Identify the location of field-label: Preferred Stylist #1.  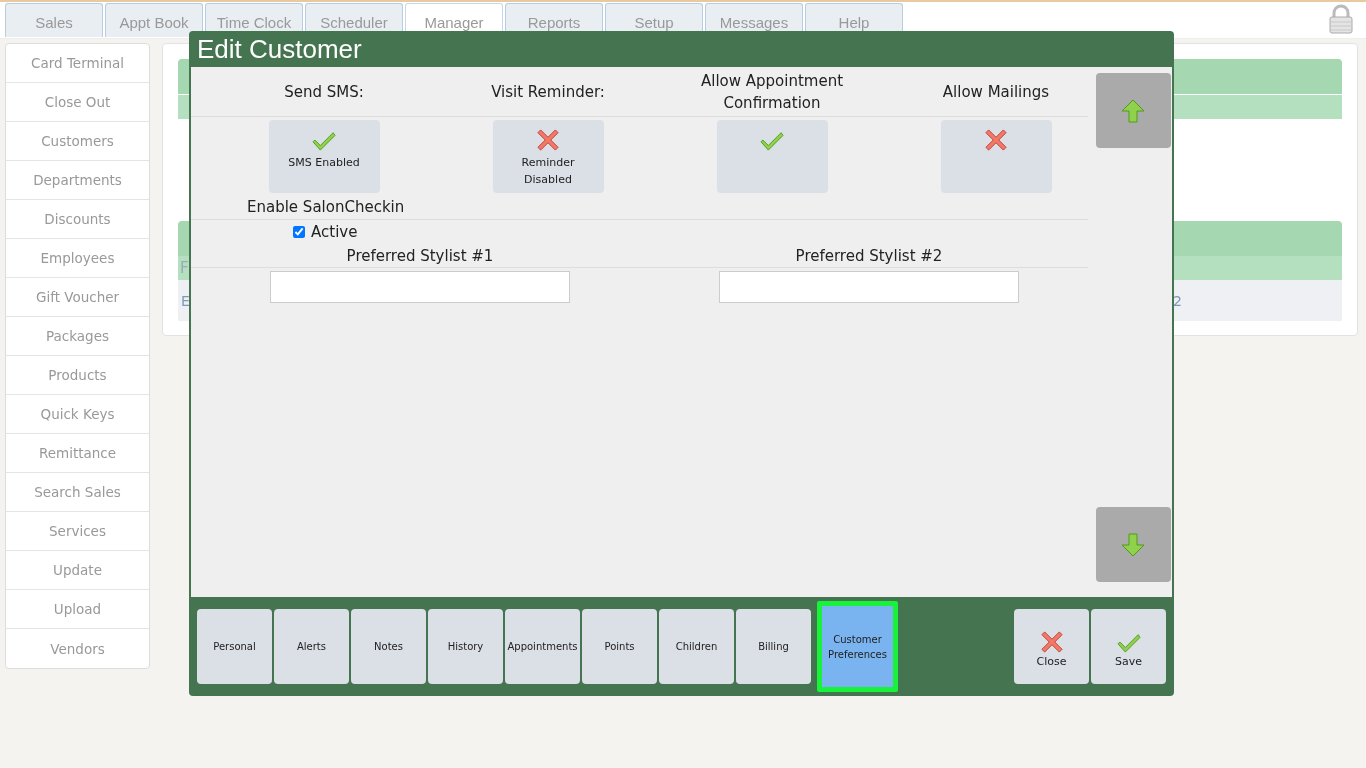
(420, 255).